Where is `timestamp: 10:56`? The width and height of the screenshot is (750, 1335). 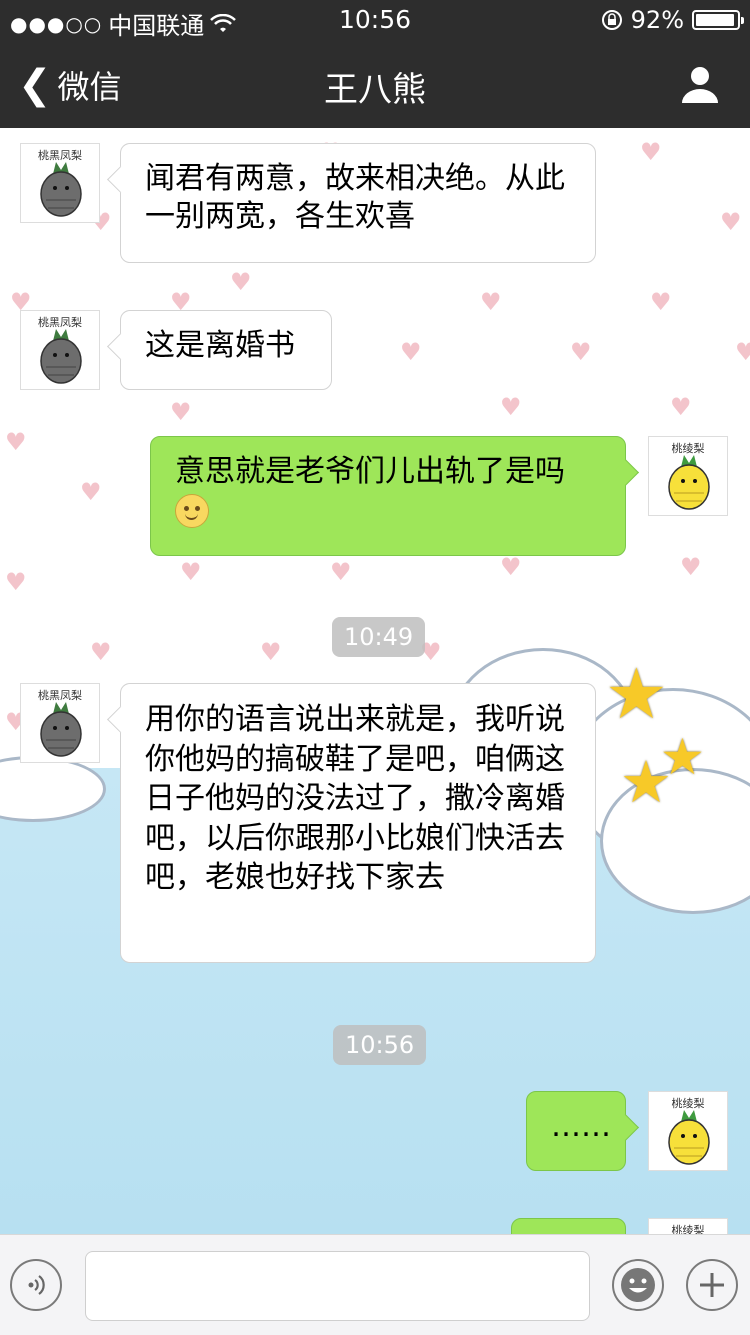
timestamp: 10:56 is located at coordinates (380, 1045).